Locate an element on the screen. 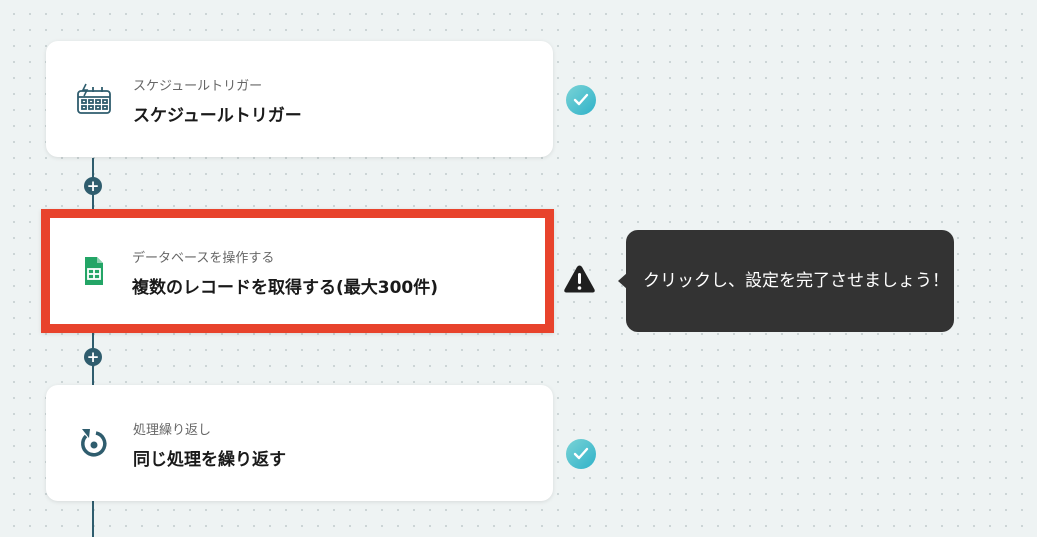  google-sheets-icon is located at coordinates (93, 271).